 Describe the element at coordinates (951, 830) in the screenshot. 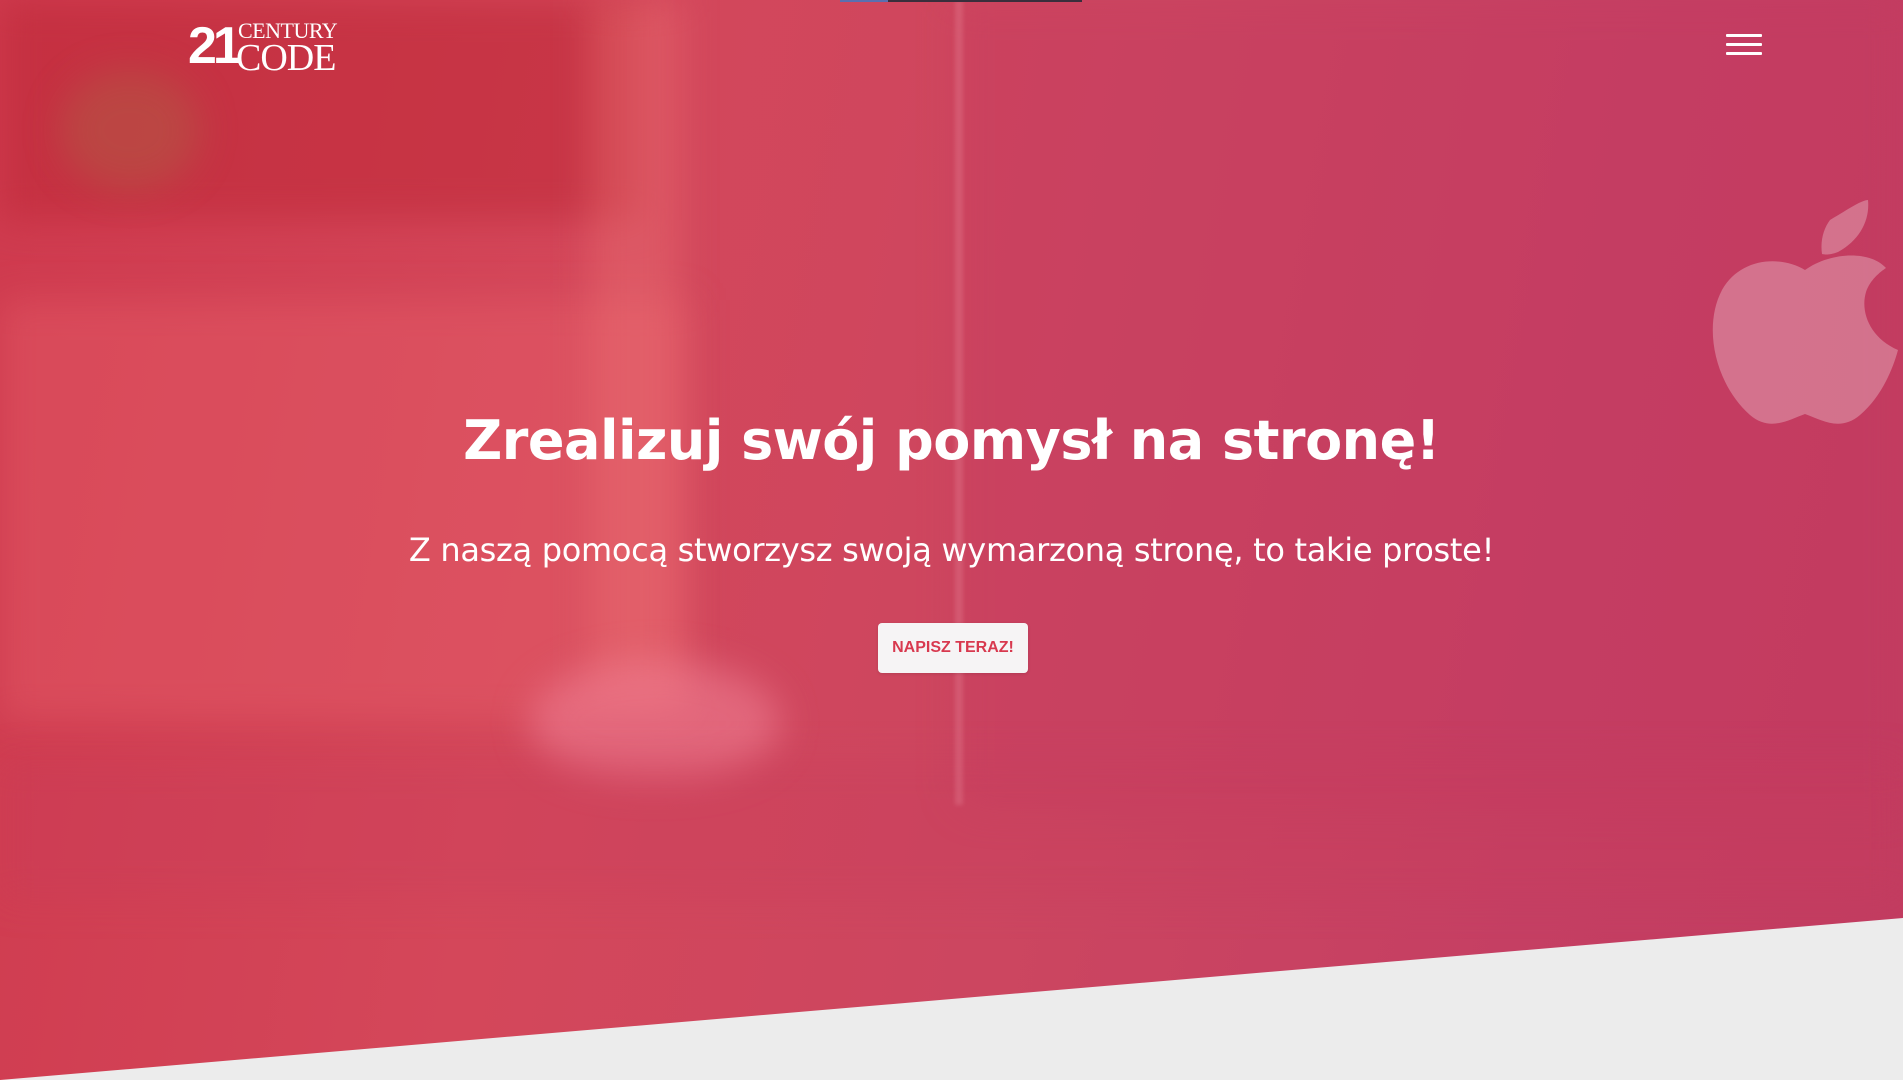

I see `background-desk-shape` at that location.